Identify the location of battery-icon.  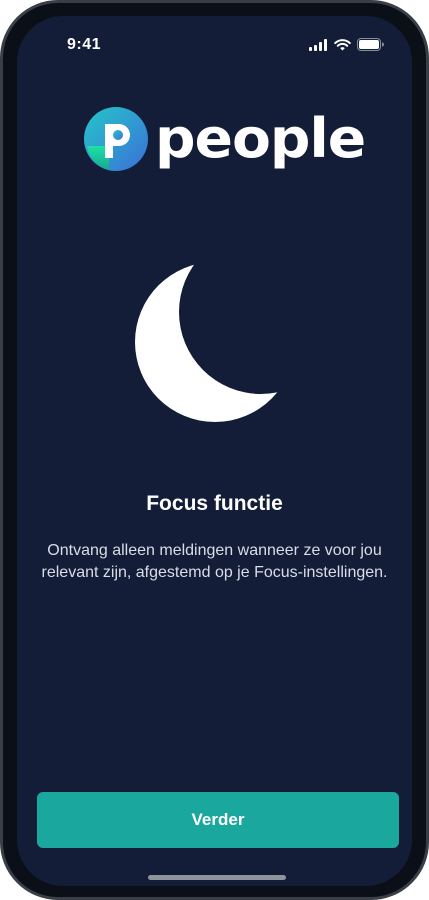
(370, 44).